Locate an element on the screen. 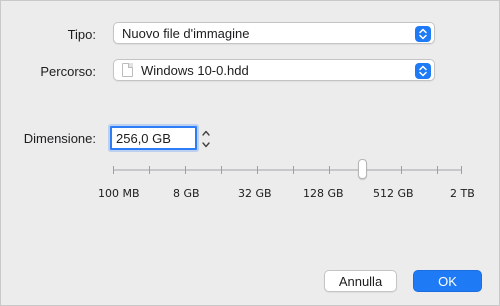  path-popup: Windows 10-0.hdd is located at coordinates (274, 70).